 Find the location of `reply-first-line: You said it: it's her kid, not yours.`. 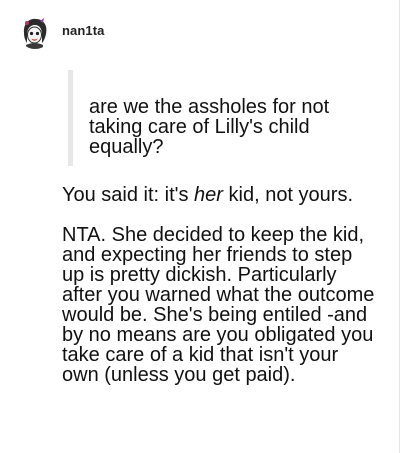

reply-first-line: You said it: it's her kid, not yours. is located at coordinates (222, 195).